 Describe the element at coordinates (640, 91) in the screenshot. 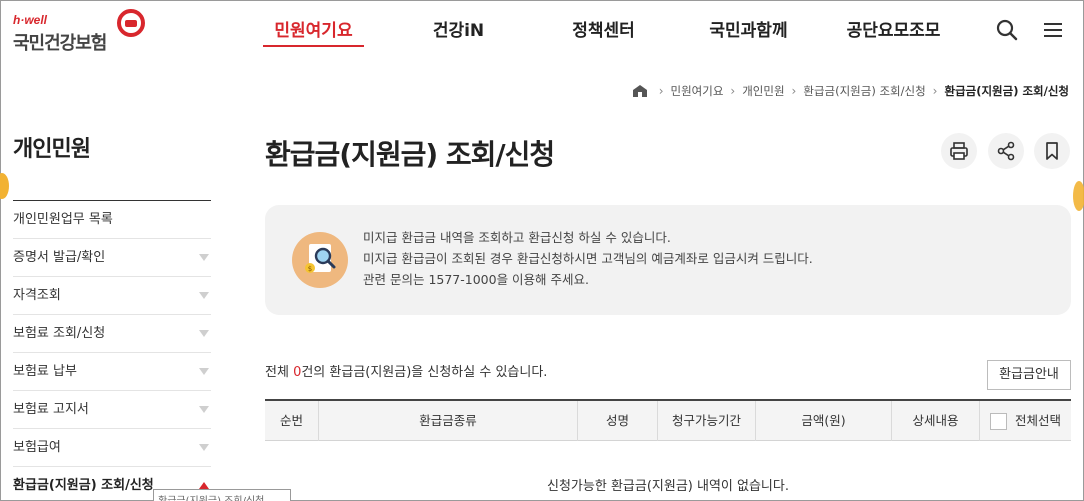

I see `home-icon` at that location.